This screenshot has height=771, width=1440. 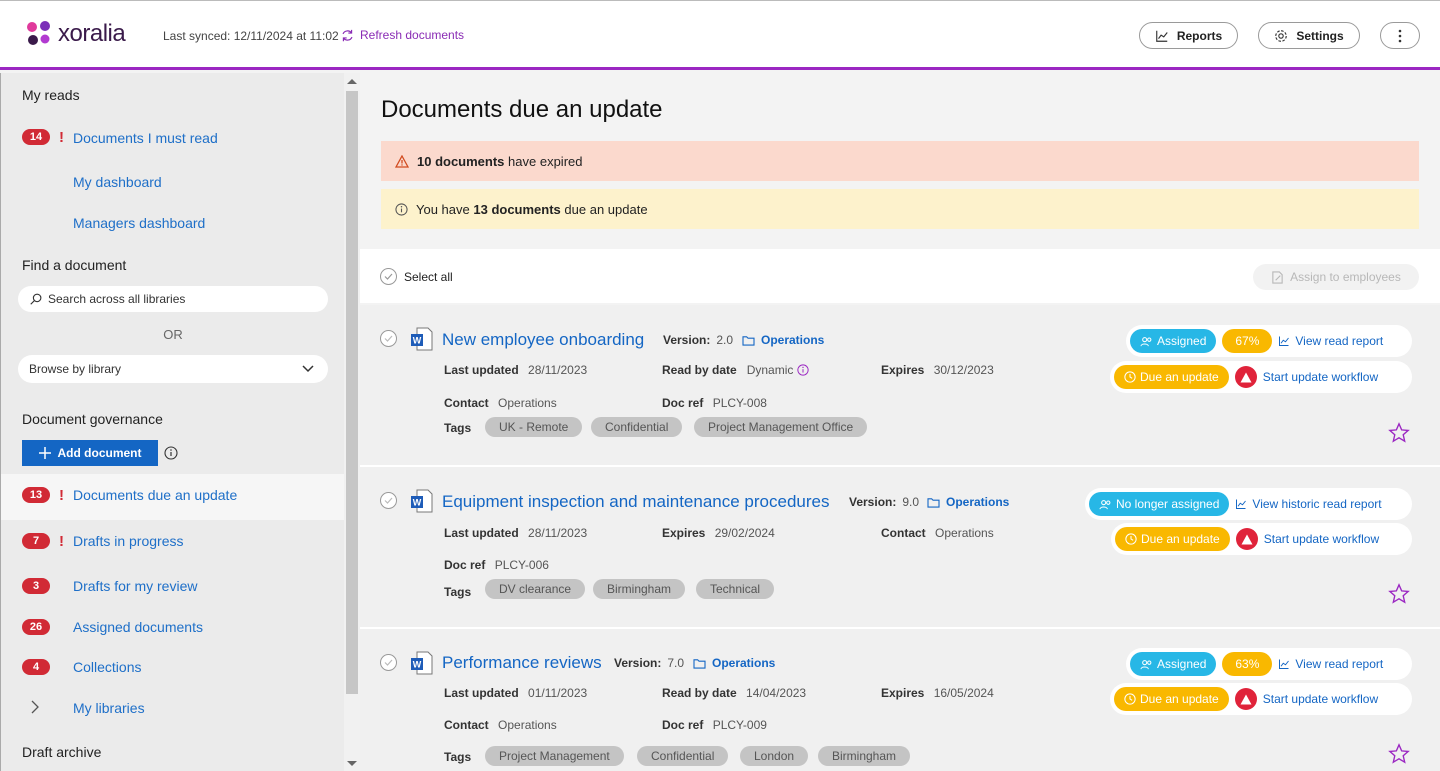 I want to click on library-search-box, so click(x=173, y=299).